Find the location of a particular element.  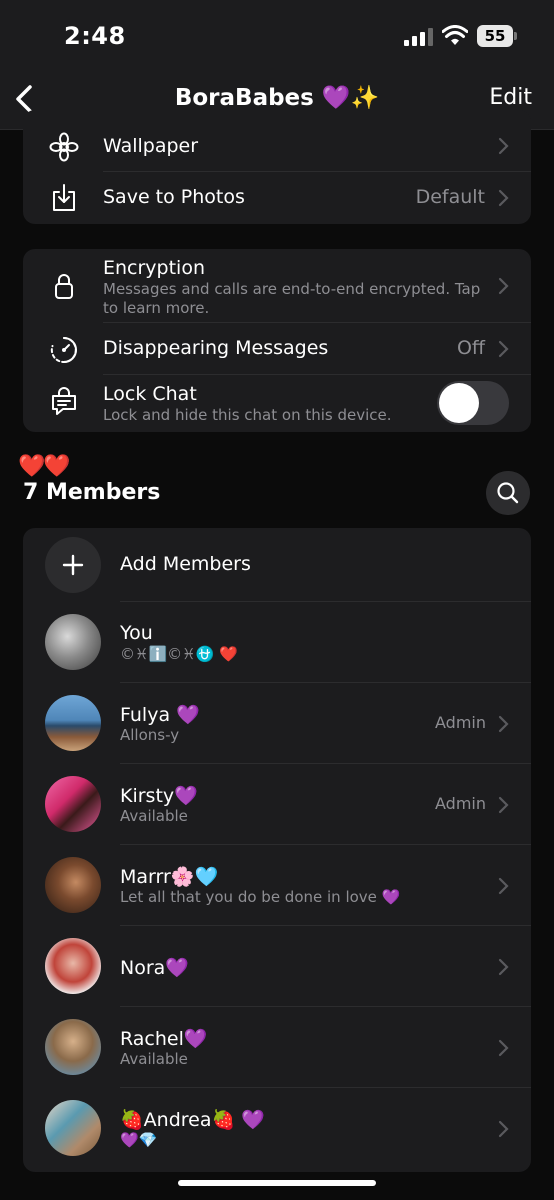

download-tray-icon is located at coordinates (64, 197).